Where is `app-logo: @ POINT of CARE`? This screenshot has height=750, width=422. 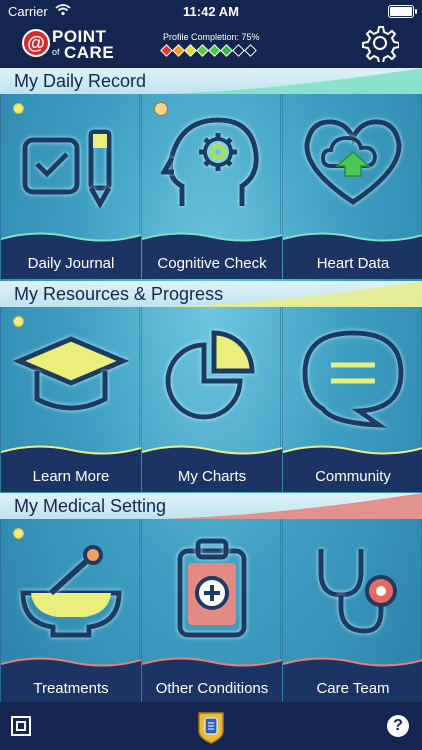 app-logo: @ POINT of CARE is located at coordinates (68, 44).